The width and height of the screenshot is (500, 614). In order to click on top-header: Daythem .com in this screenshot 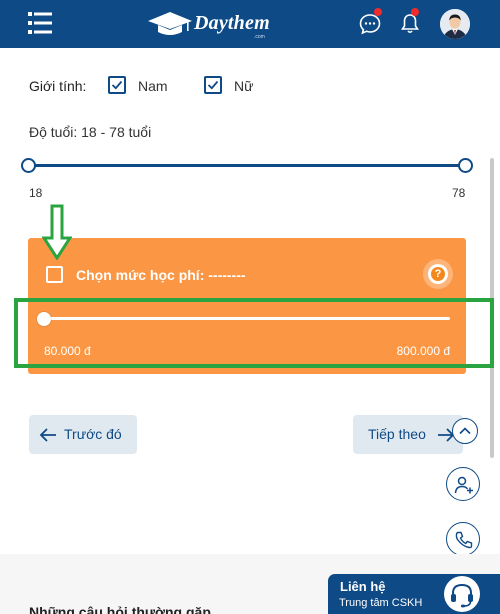, I will do `click(250, 24)`.